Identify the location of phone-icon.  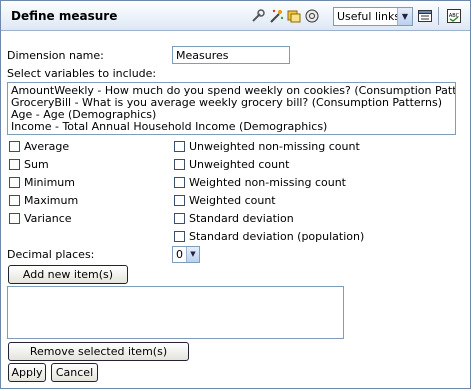
(312, 16).